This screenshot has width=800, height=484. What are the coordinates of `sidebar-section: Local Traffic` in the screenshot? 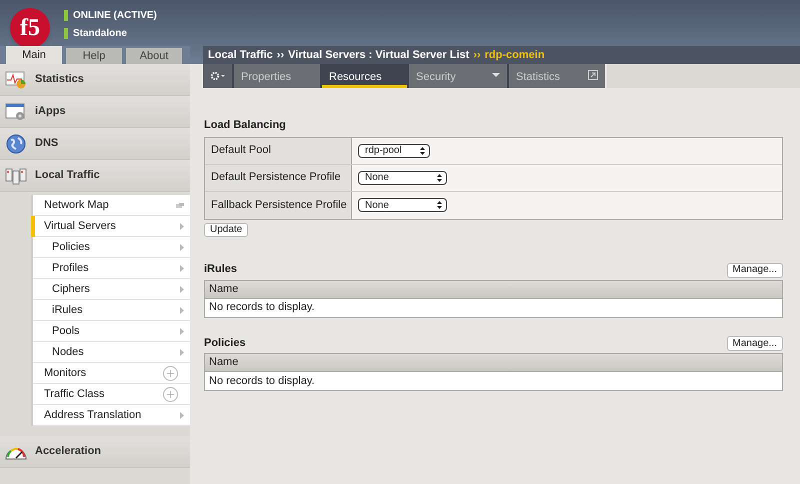 It's located at (67, 175).